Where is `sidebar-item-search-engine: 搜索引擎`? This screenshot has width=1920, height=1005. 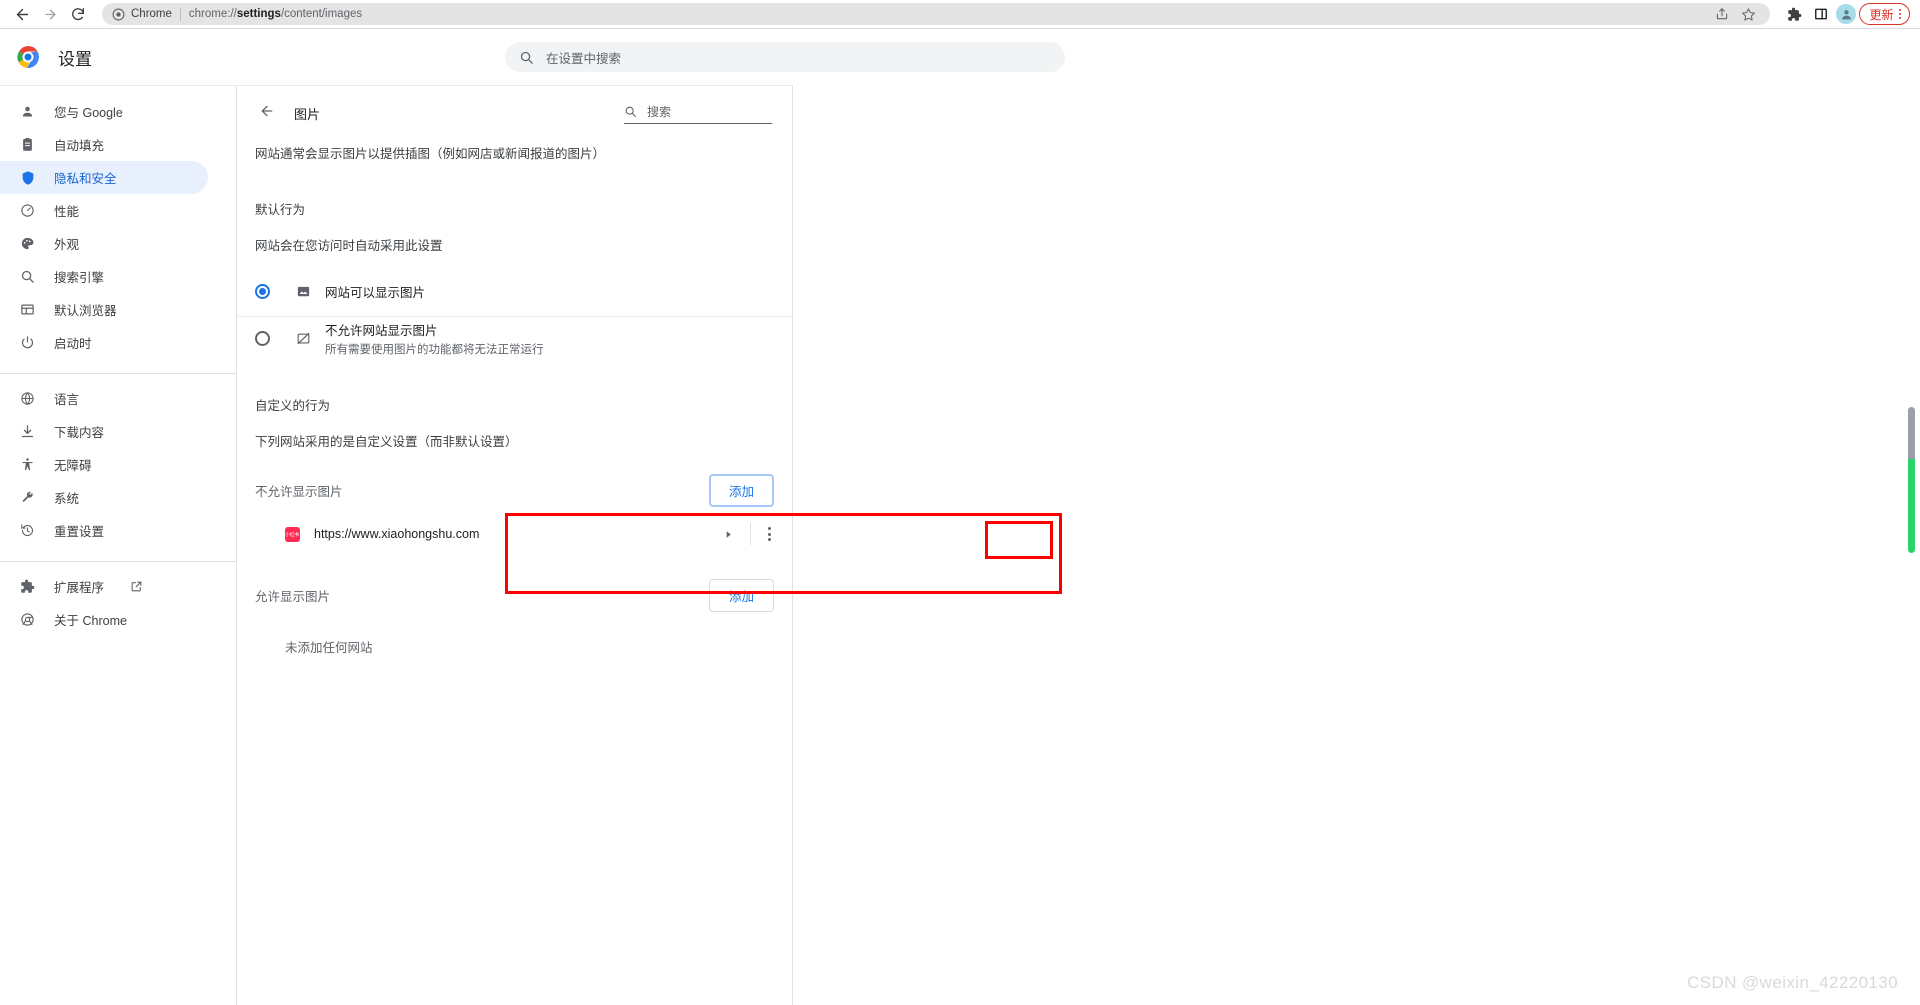 sidebar-item-search-engine: 搜索引擎 is located at coordinates (104, 276).